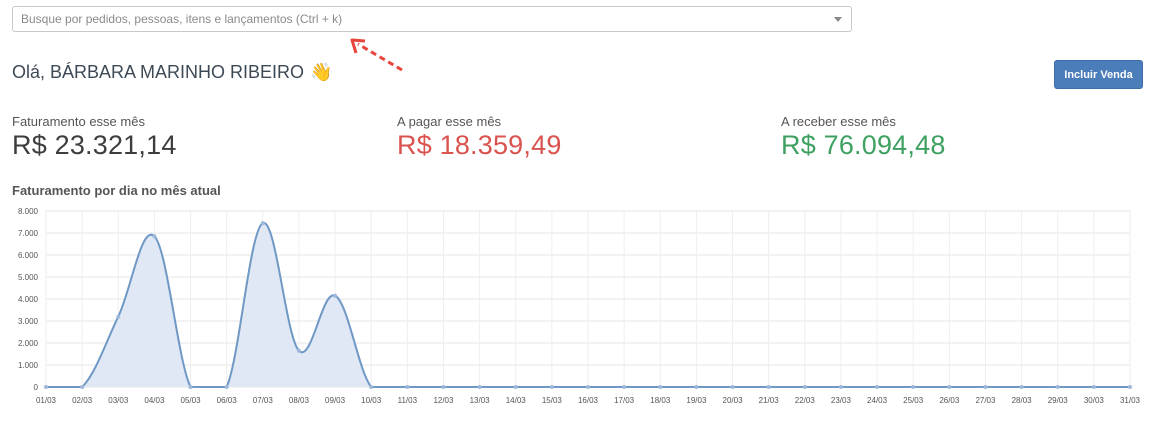 The height and width of the screenshot is (433, 1157). What do you see at coordinates (805, 400) in the screenshot?
I see `x-tick-label: 22/03` at bounding box center [805, 400].